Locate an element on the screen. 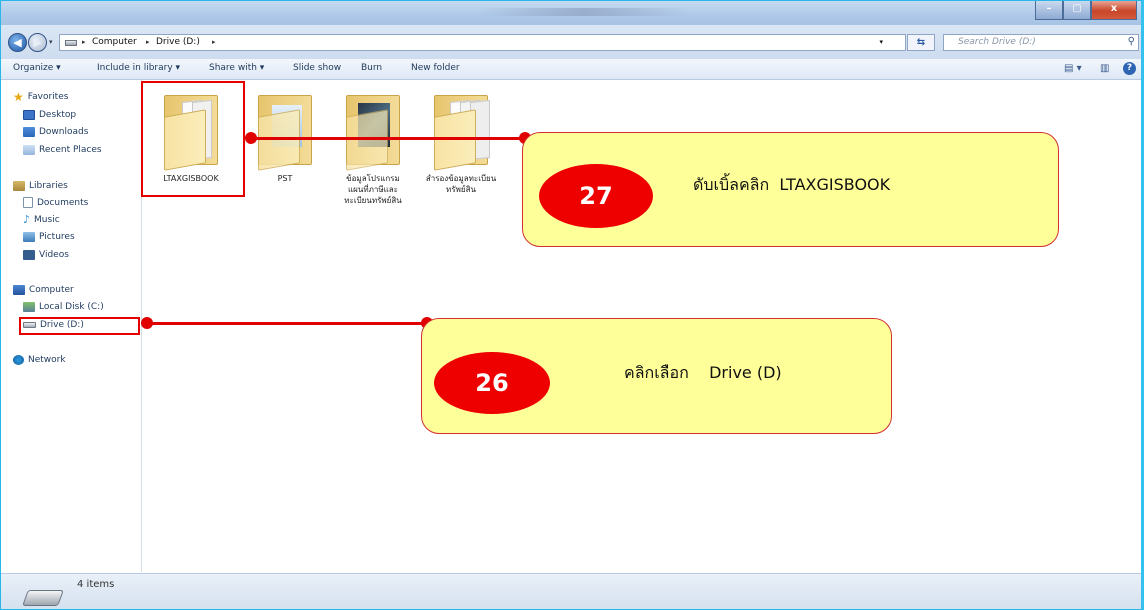  network-icon is located at coordinates (18, 360).